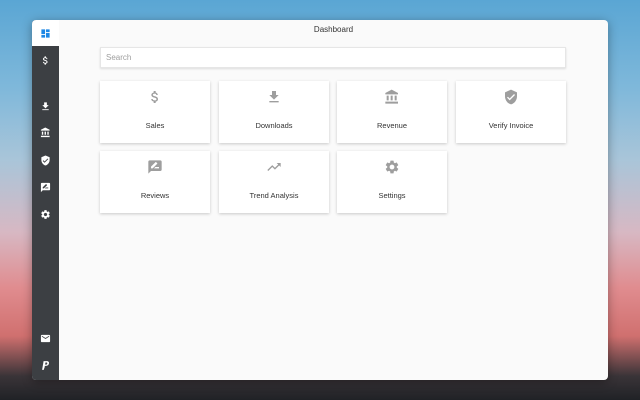 The width and height of the screenshot is (640, 400). What do you see at coordinates (274, 167) in the screenshot?
I see `trending-up-icon` at bounding box center [274, 167].